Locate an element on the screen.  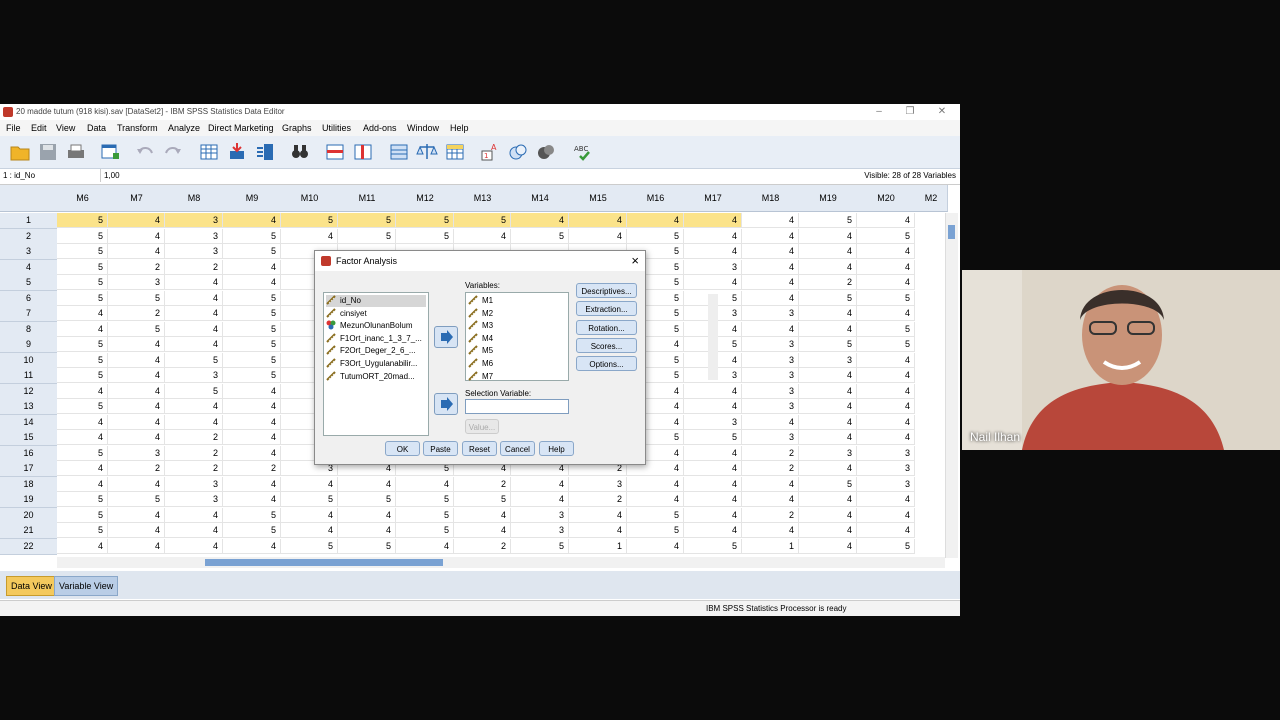
menu-view: View is located at coordinates (65, 128).